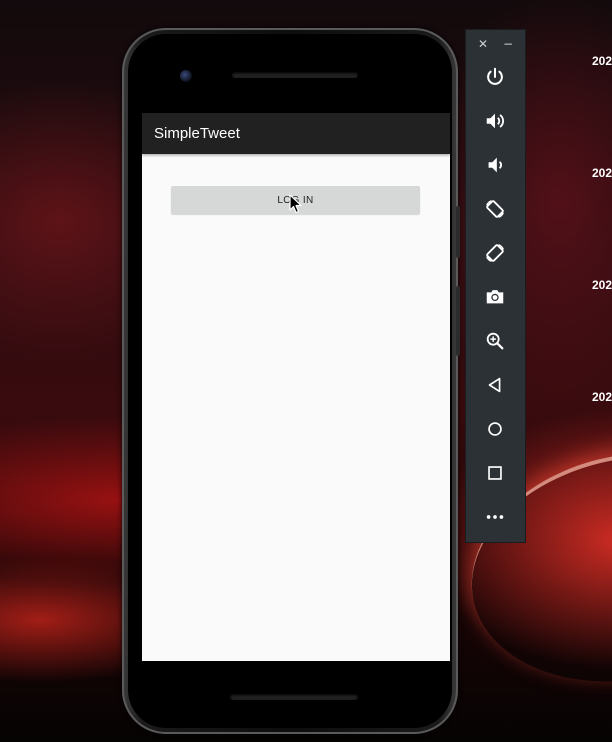  I want to click on volume-up-button, so click(495, 121).